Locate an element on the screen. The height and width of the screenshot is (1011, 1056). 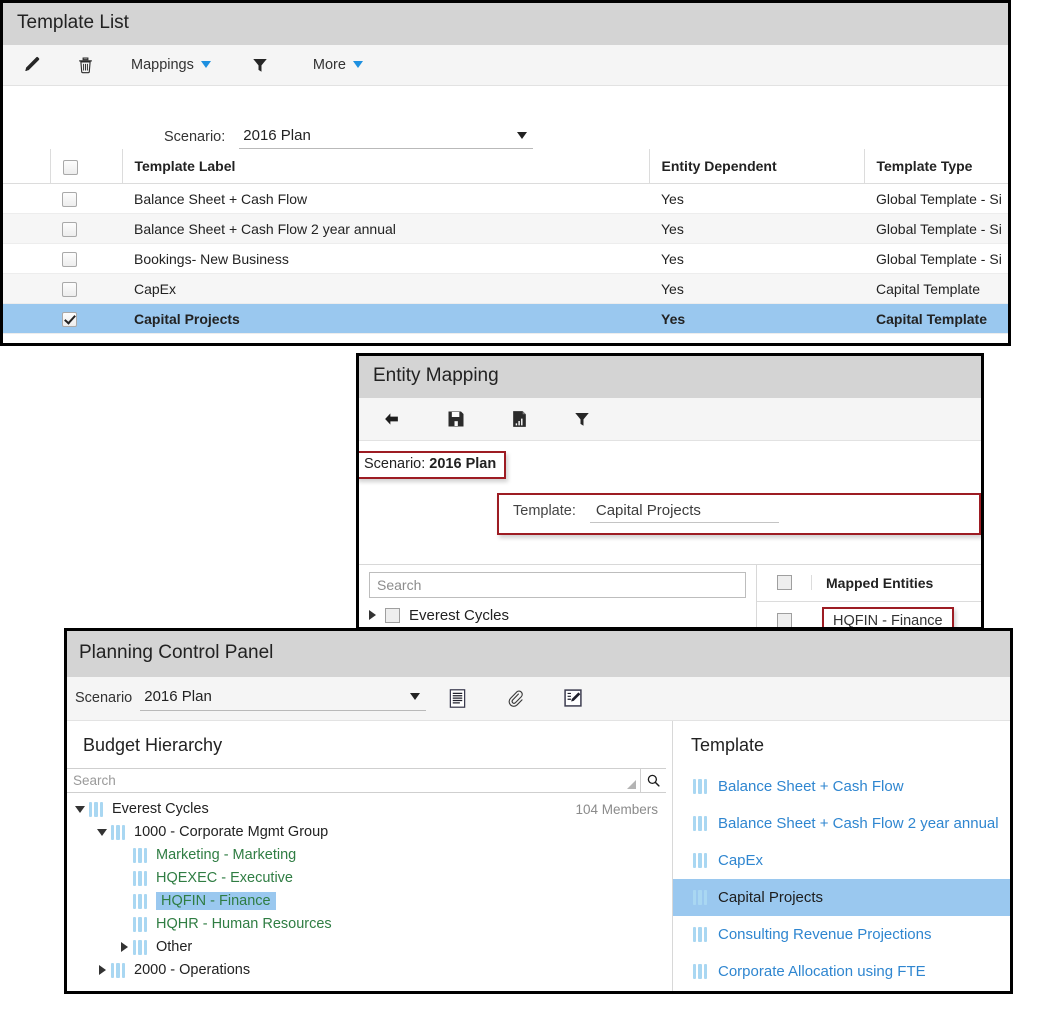
mappings-menu: Mappings is located at coordinates (171, 65).